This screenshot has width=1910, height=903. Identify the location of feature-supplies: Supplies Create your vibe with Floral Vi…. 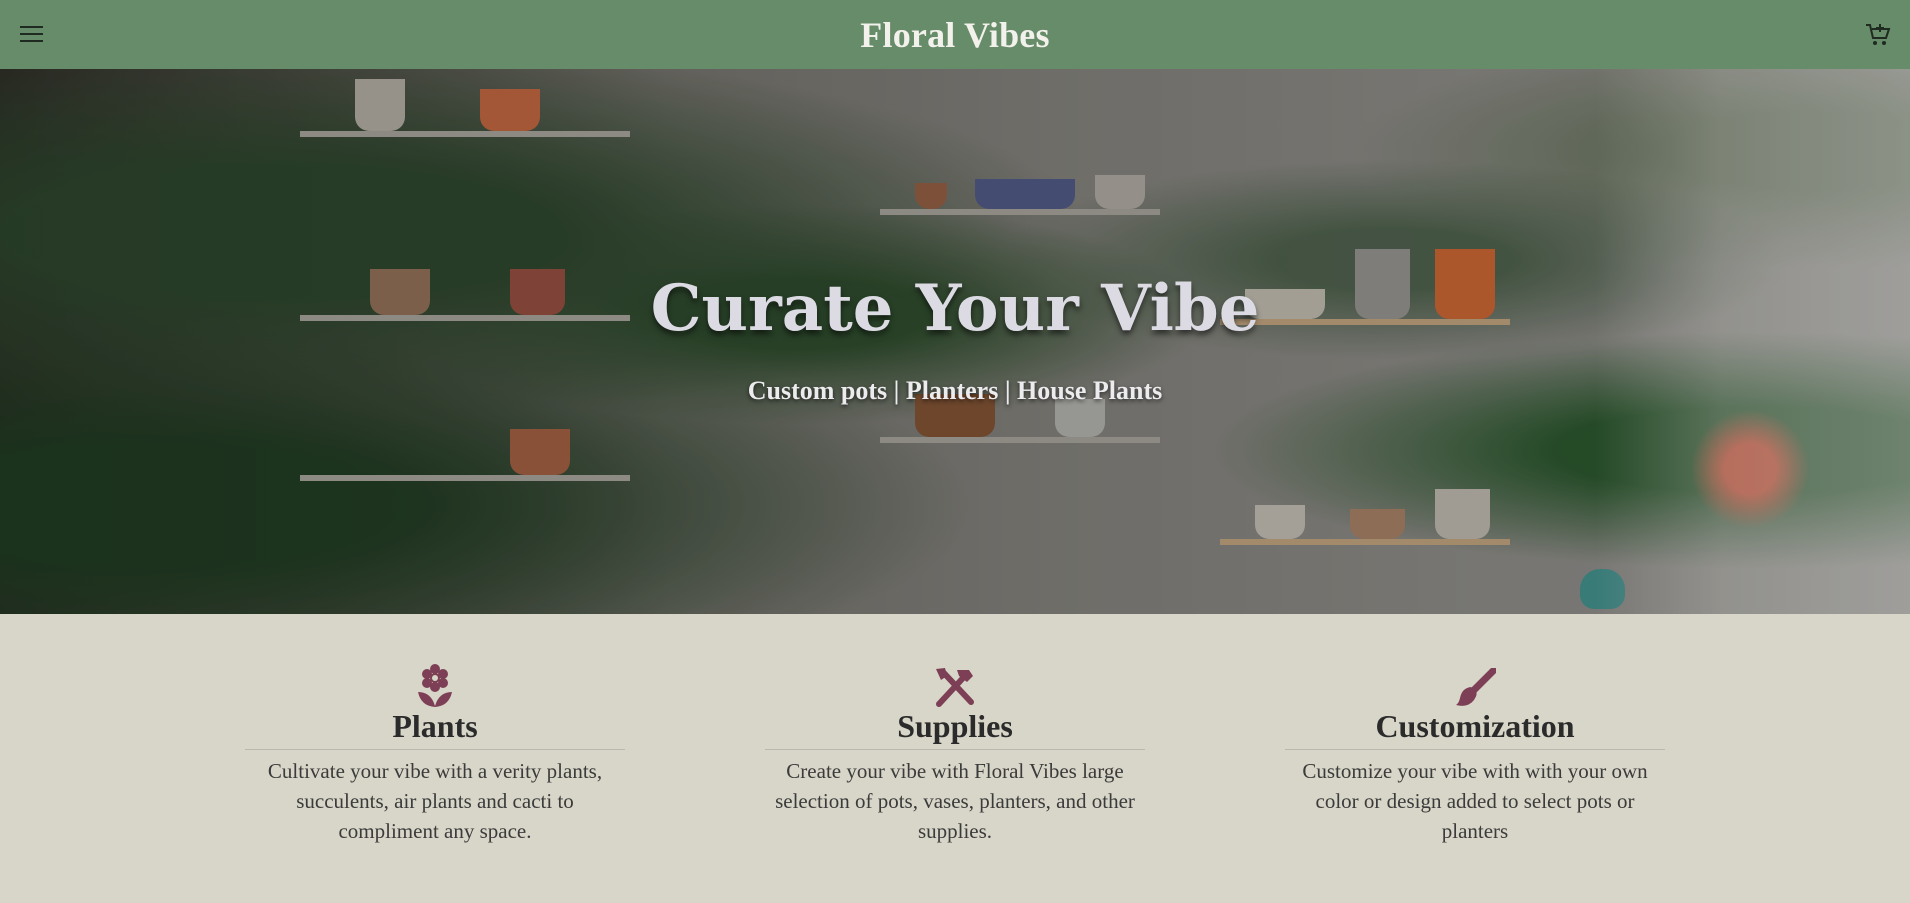
(955, 782).